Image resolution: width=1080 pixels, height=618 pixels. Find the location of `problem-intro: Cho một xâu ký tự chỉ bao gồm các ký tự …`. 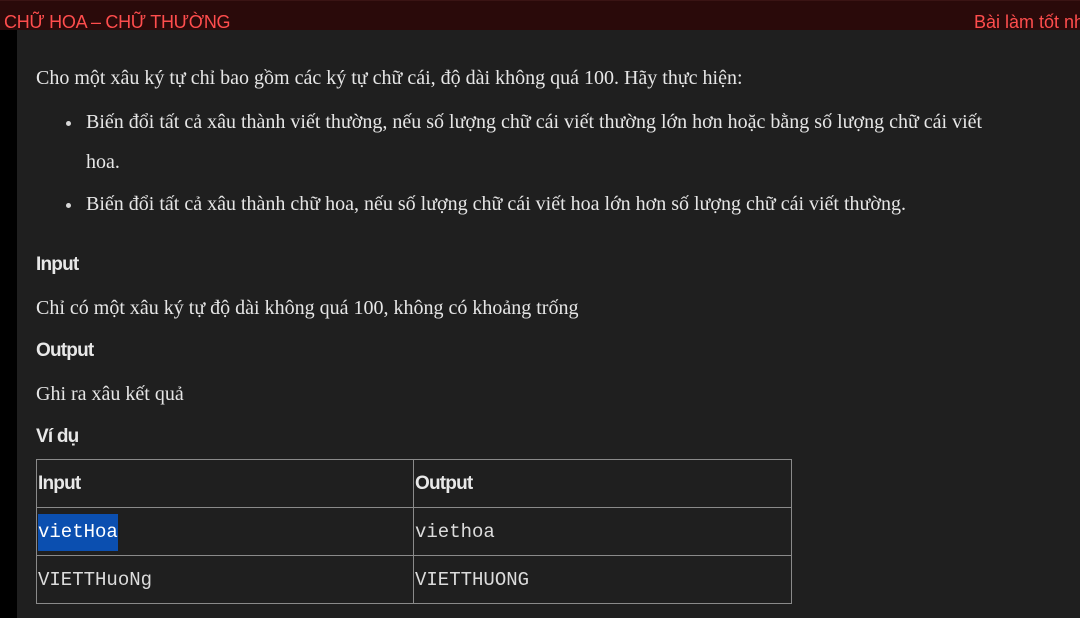

problem-intro: Cho một xâu ký tự chỉ bao gồm các ký tự … is located at coordinates (389, 78).